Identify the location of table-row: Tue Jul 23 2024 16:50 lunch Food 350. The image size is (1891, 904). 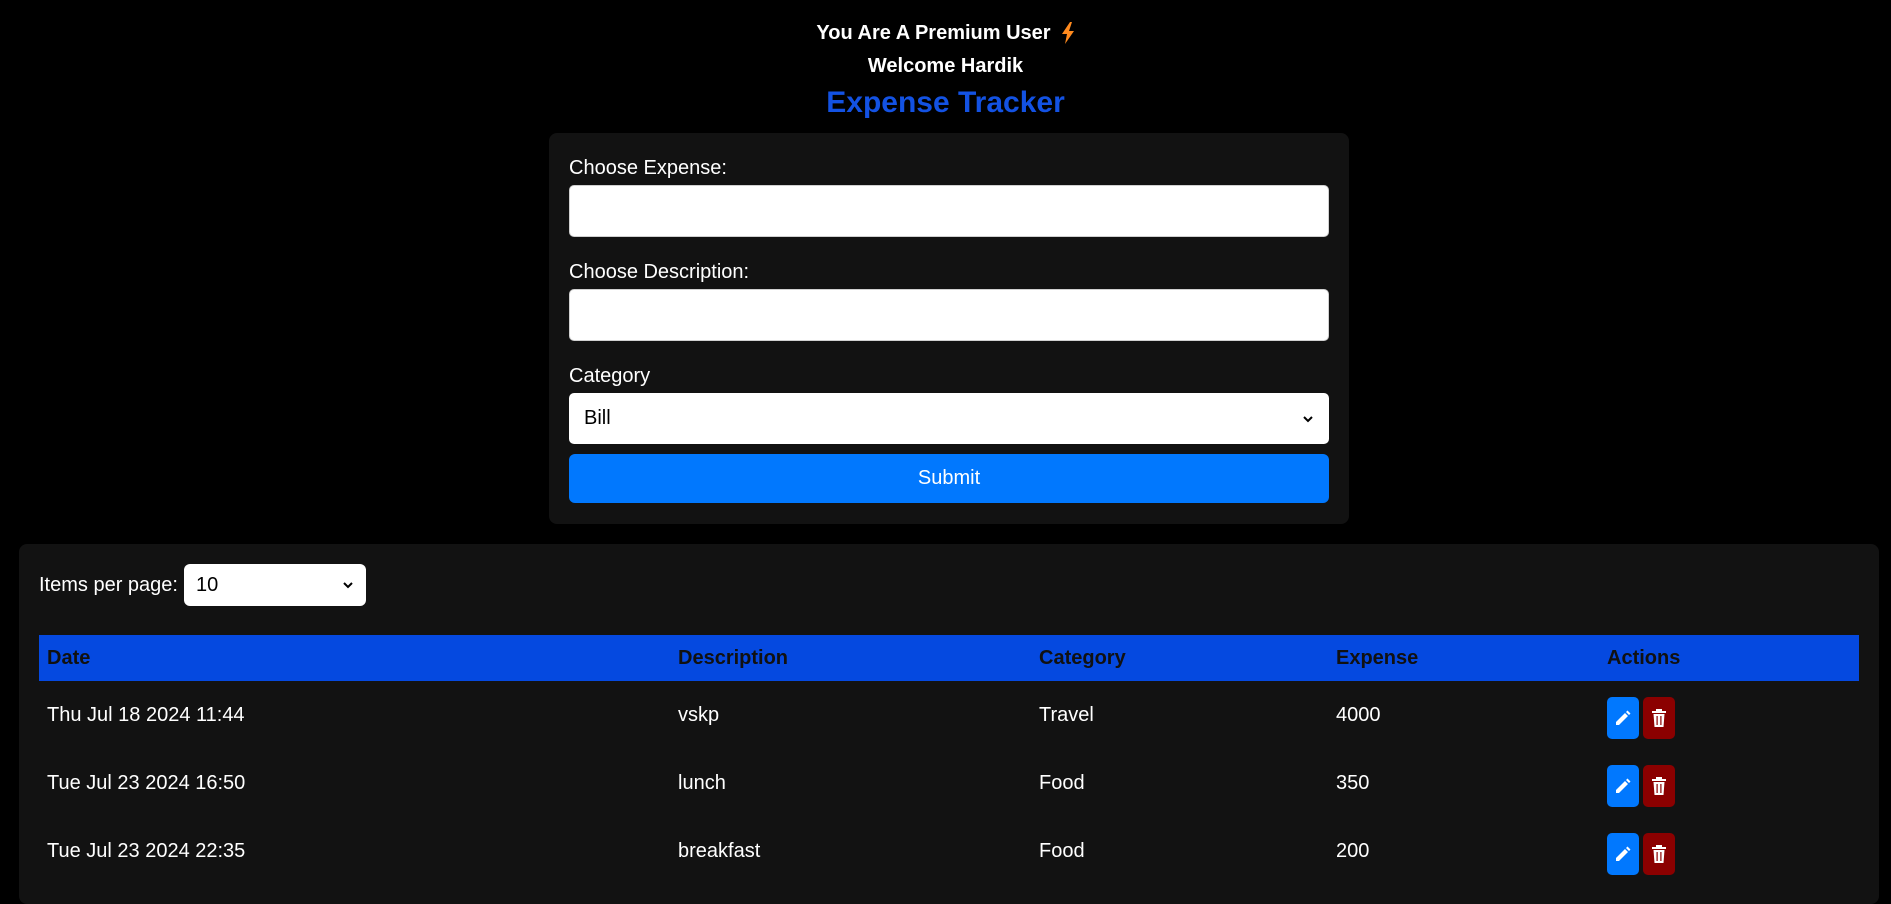
(949, 783).